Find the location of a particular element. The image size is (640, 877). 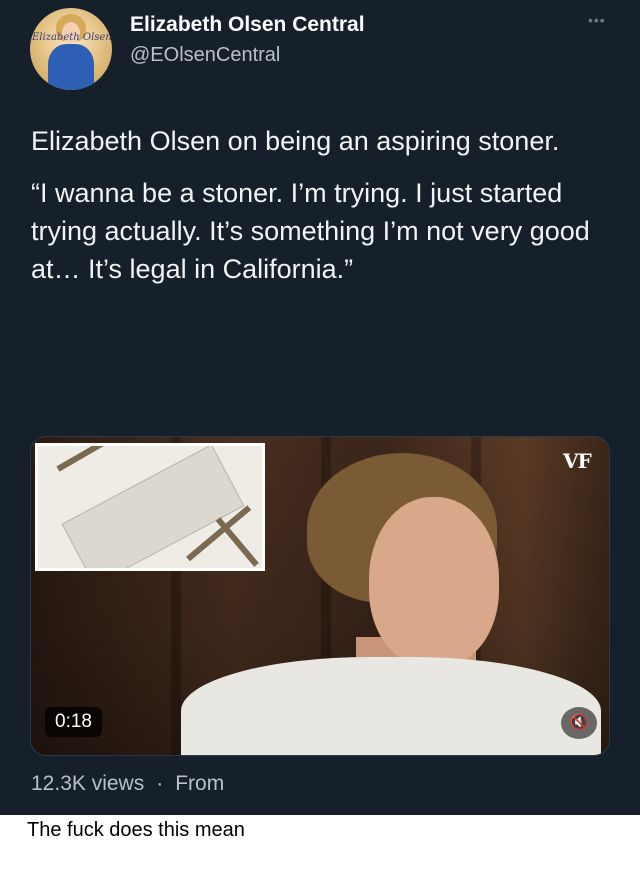

speaker-muted-icon: 🔇 is located at coordinates (579, 723).